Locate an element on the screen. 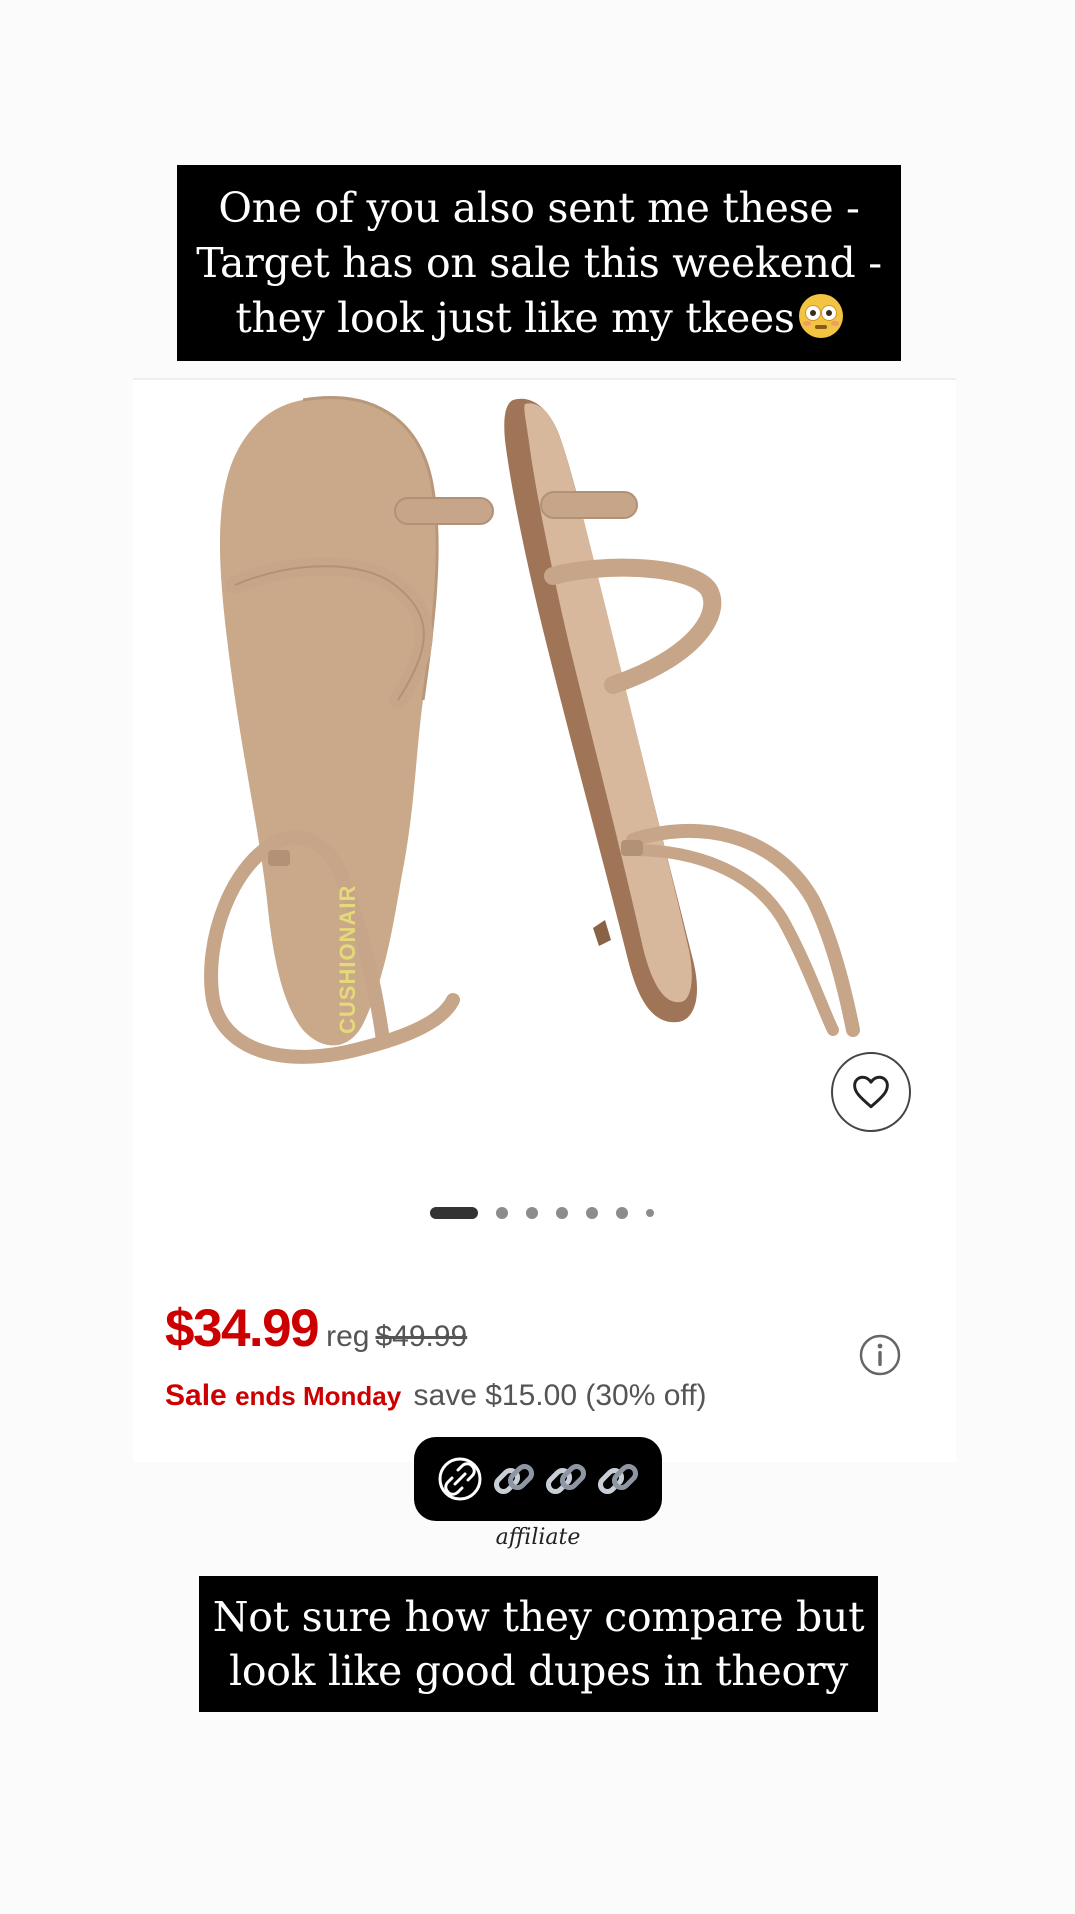 This screenshot has height=1914, width=1075. info-icon is located at coordinates (880, 1355).